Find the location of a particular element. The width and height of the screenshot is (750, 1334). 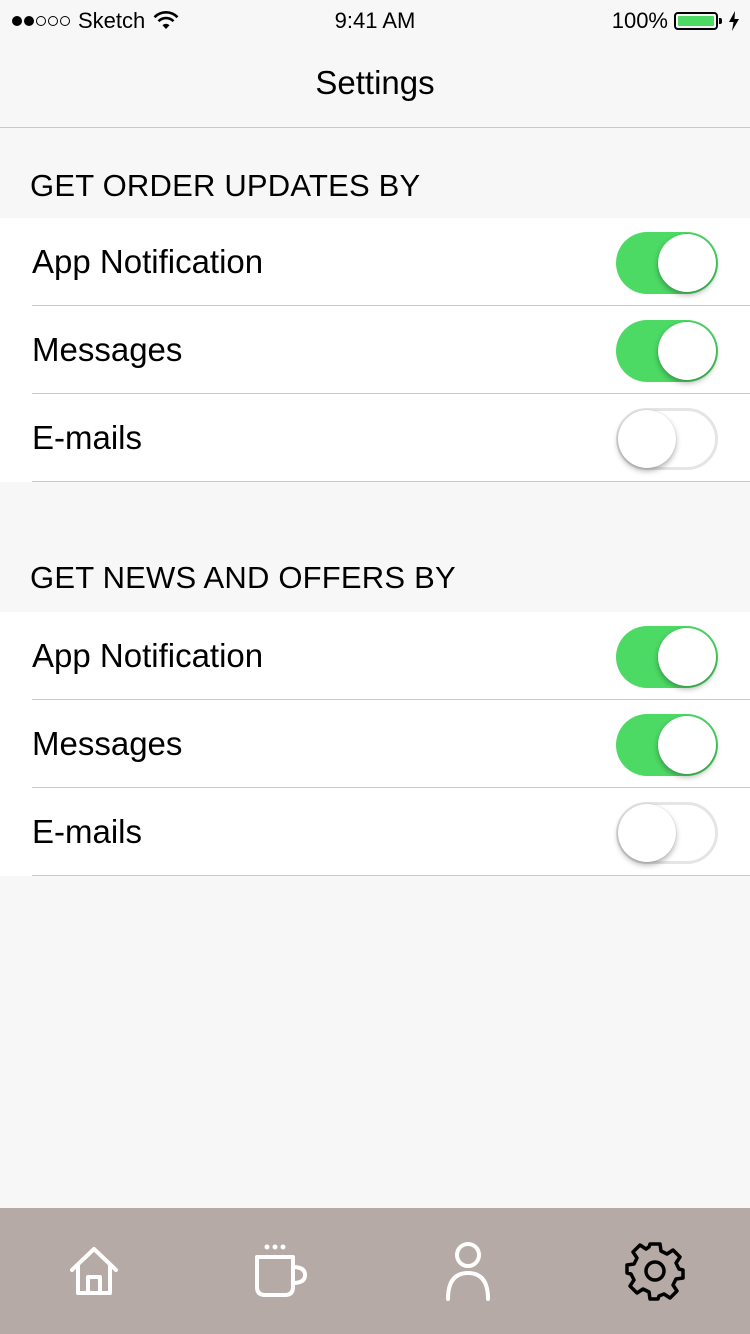

setting-row-news-app-notification: App Notification is located at coordinates (375, 656).